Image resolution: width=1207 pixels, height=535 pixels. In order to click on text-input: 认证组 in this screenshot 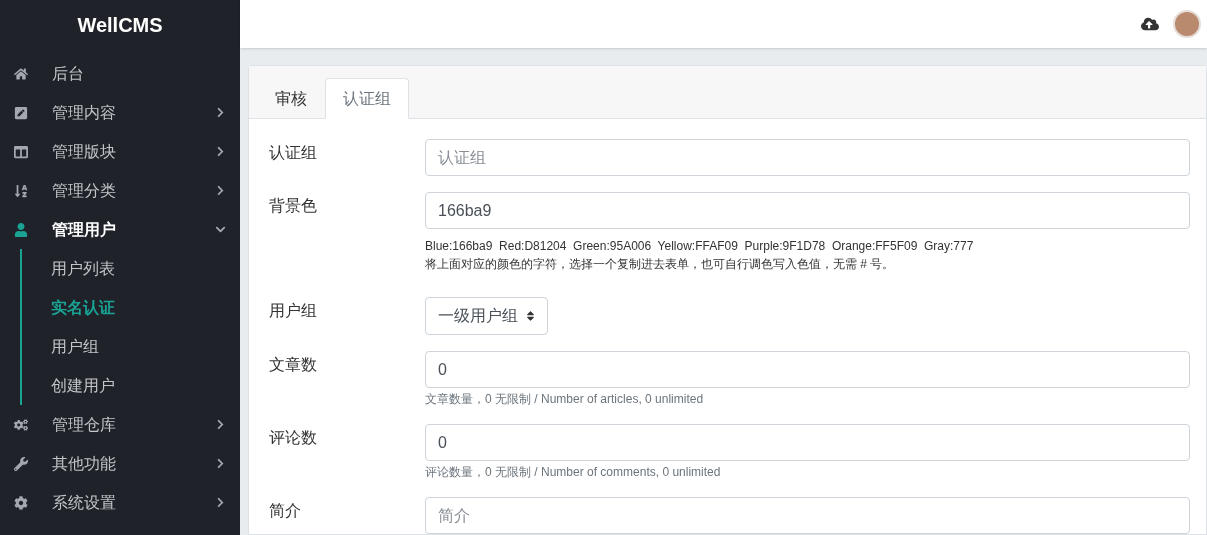, I will do `click(807, 157)`.